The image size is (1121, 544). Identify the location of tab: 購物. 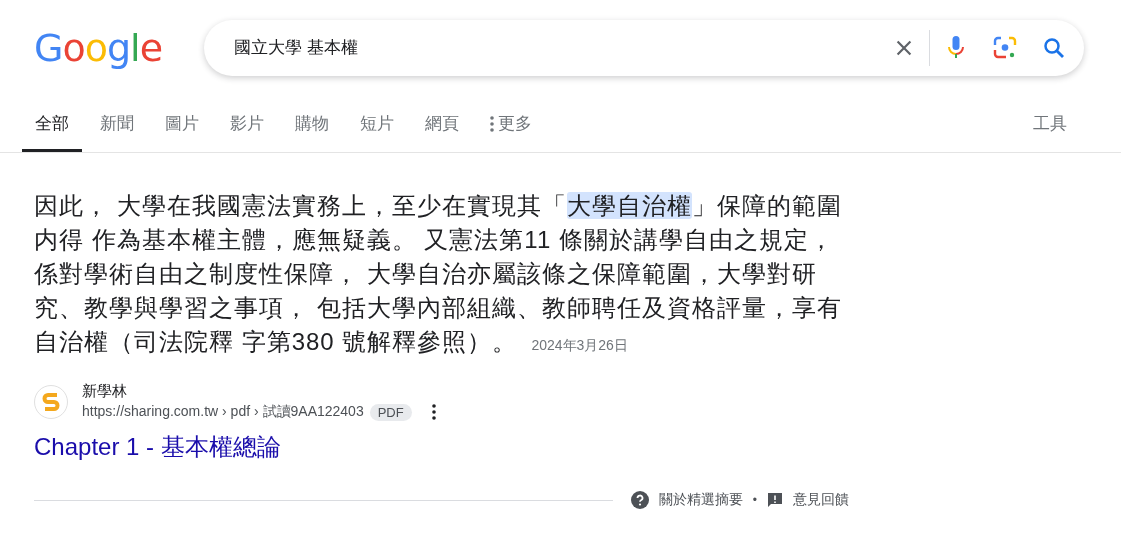
(312, 123).